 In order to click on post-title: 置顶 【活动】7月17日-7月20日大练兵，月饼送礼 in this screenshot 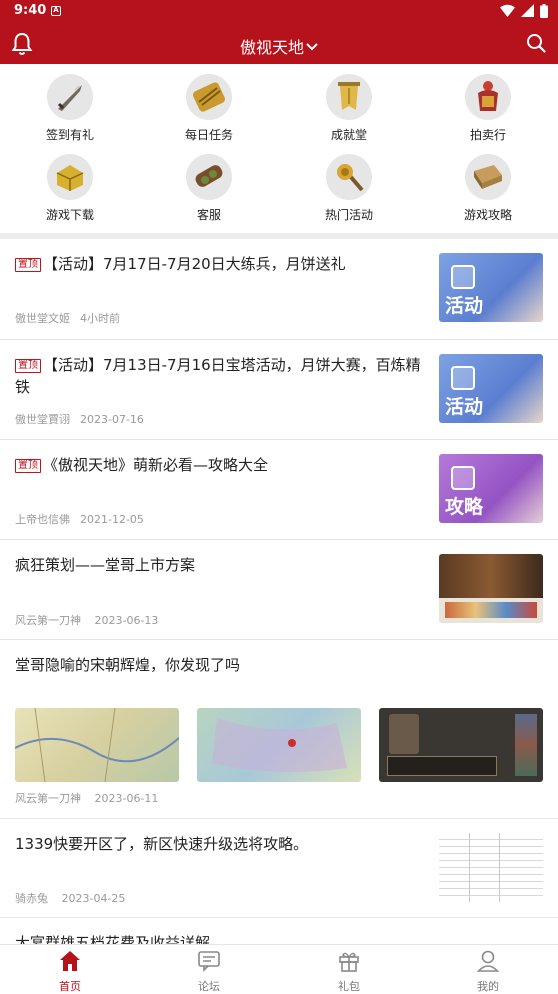, I will do `click(225, 264)`.